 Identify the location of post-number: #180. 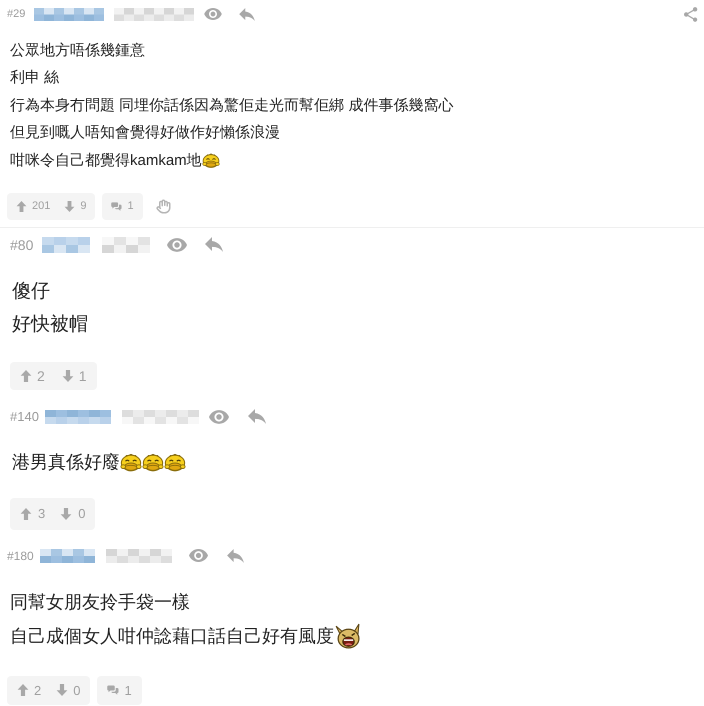
(20, 555).